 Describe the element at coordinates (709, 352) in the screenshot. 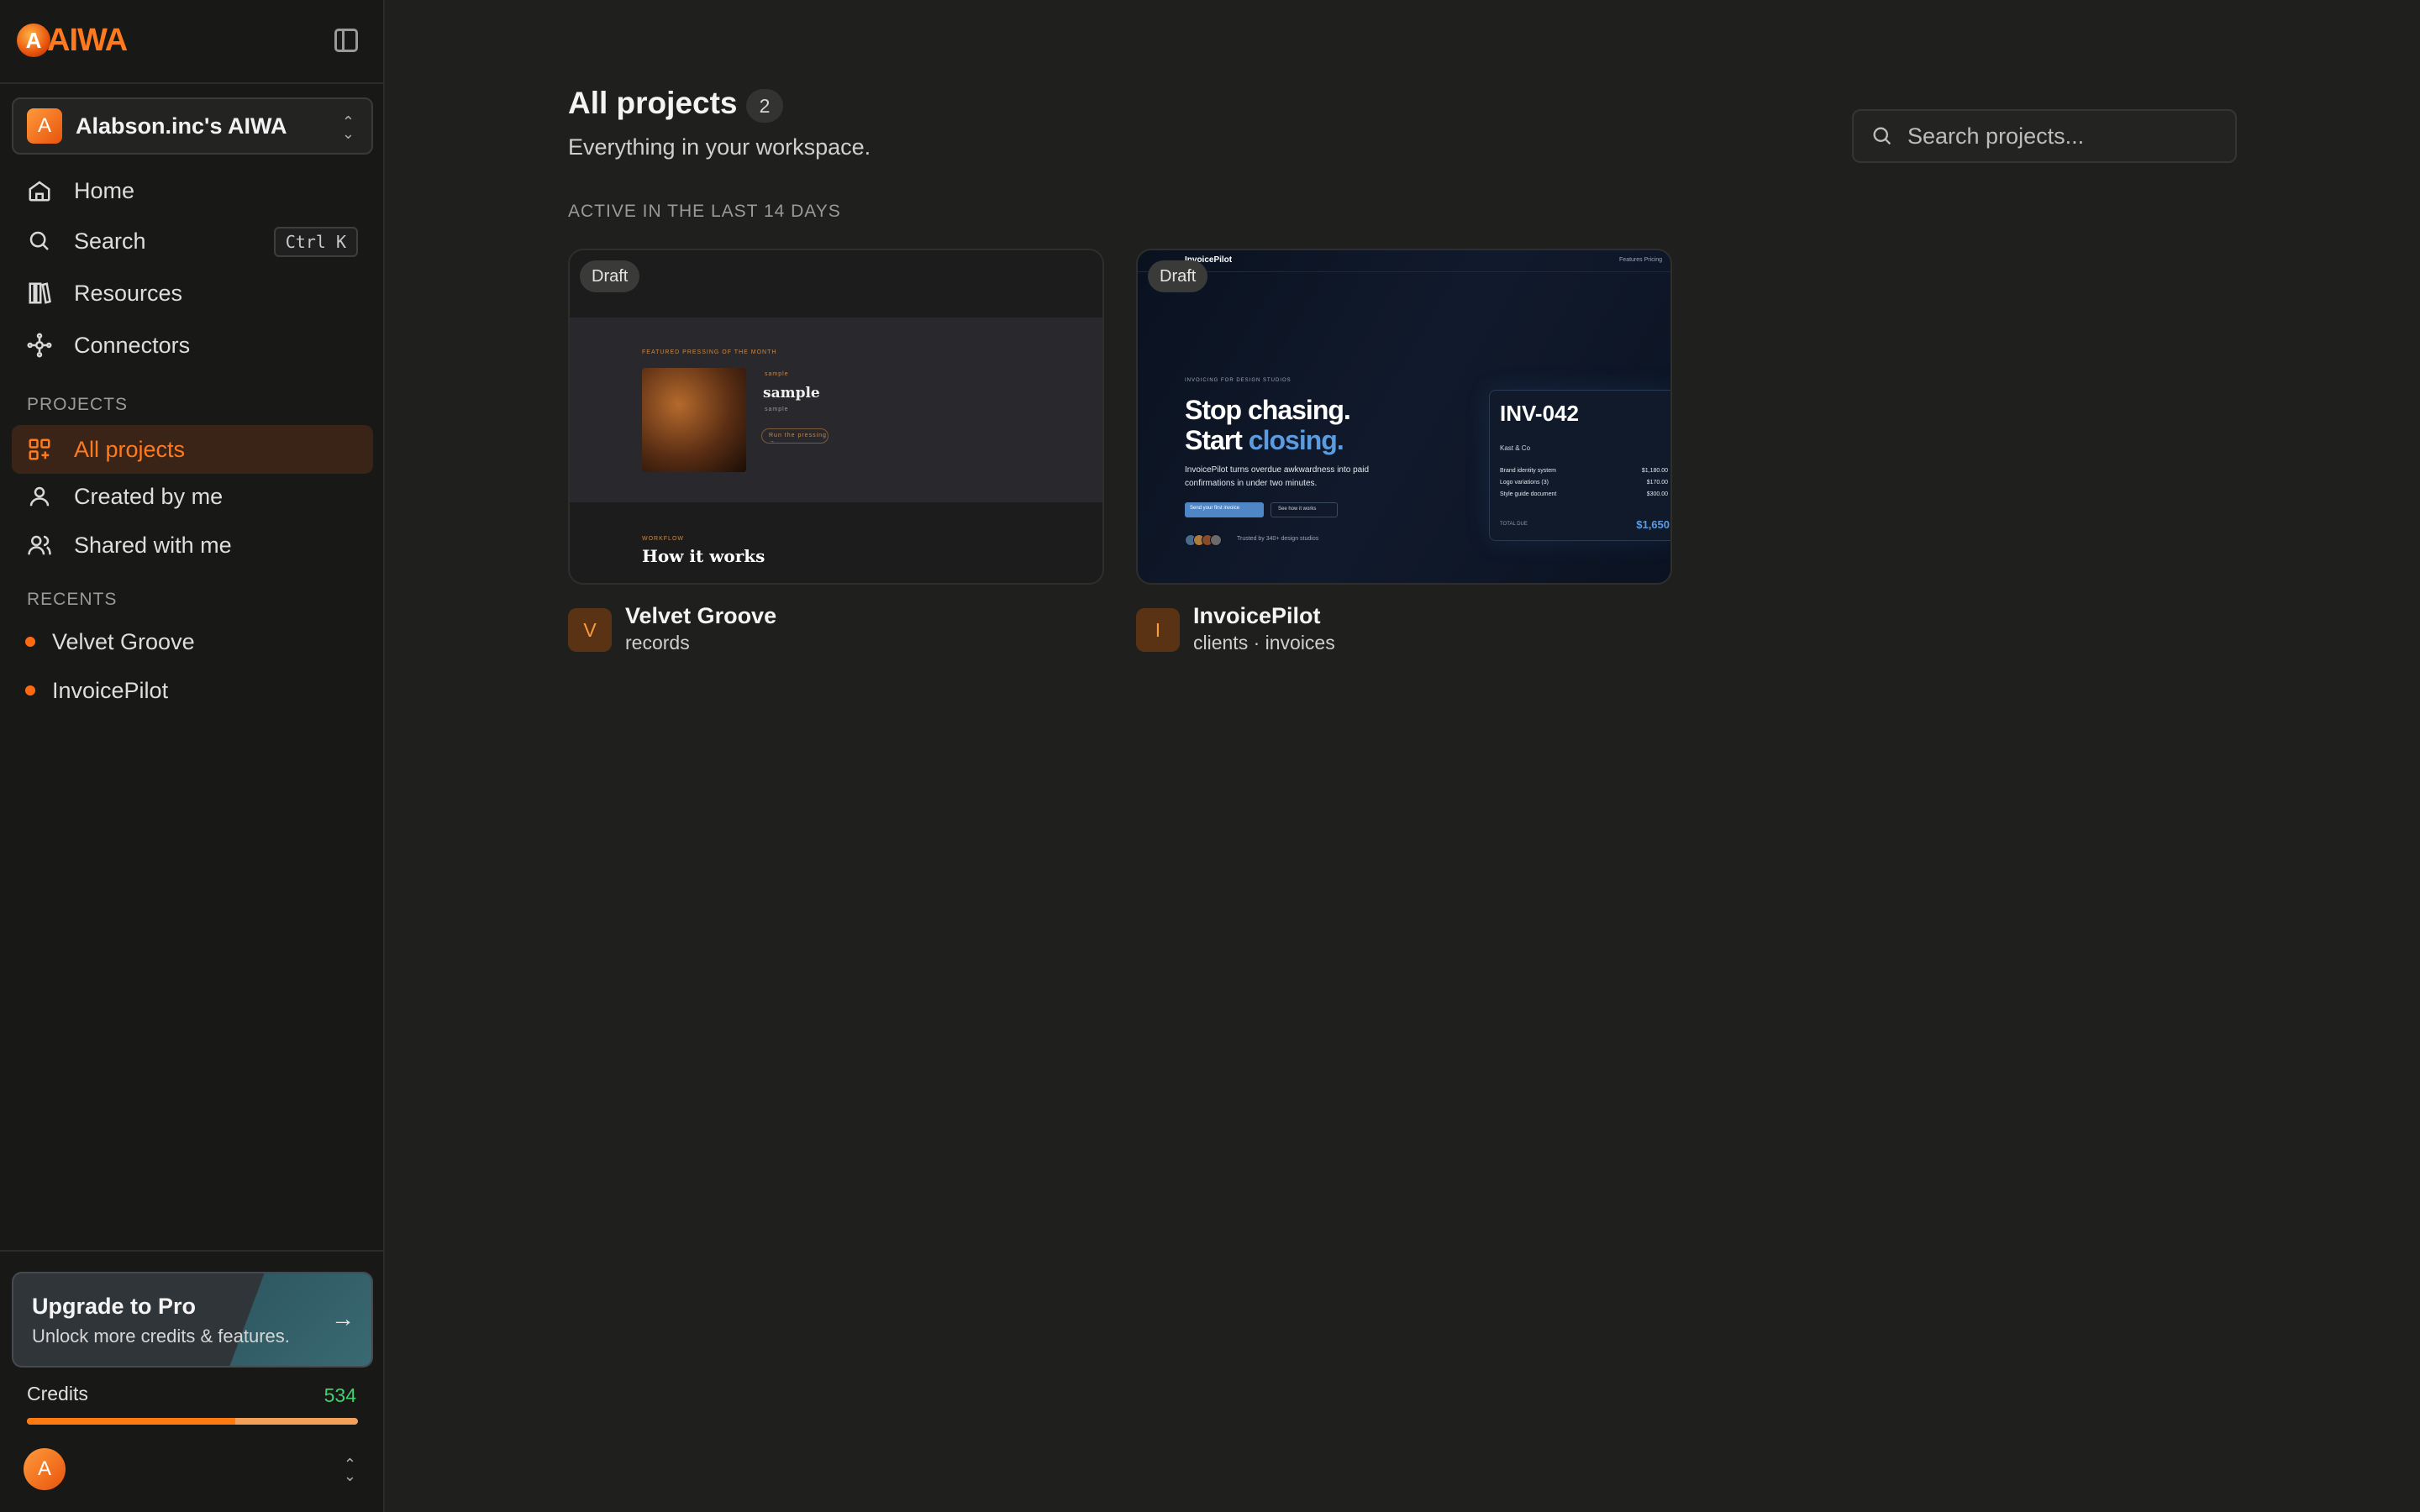

I see `preview-kicker: FEATURED PRESSING OF THE MONTH` at that location.